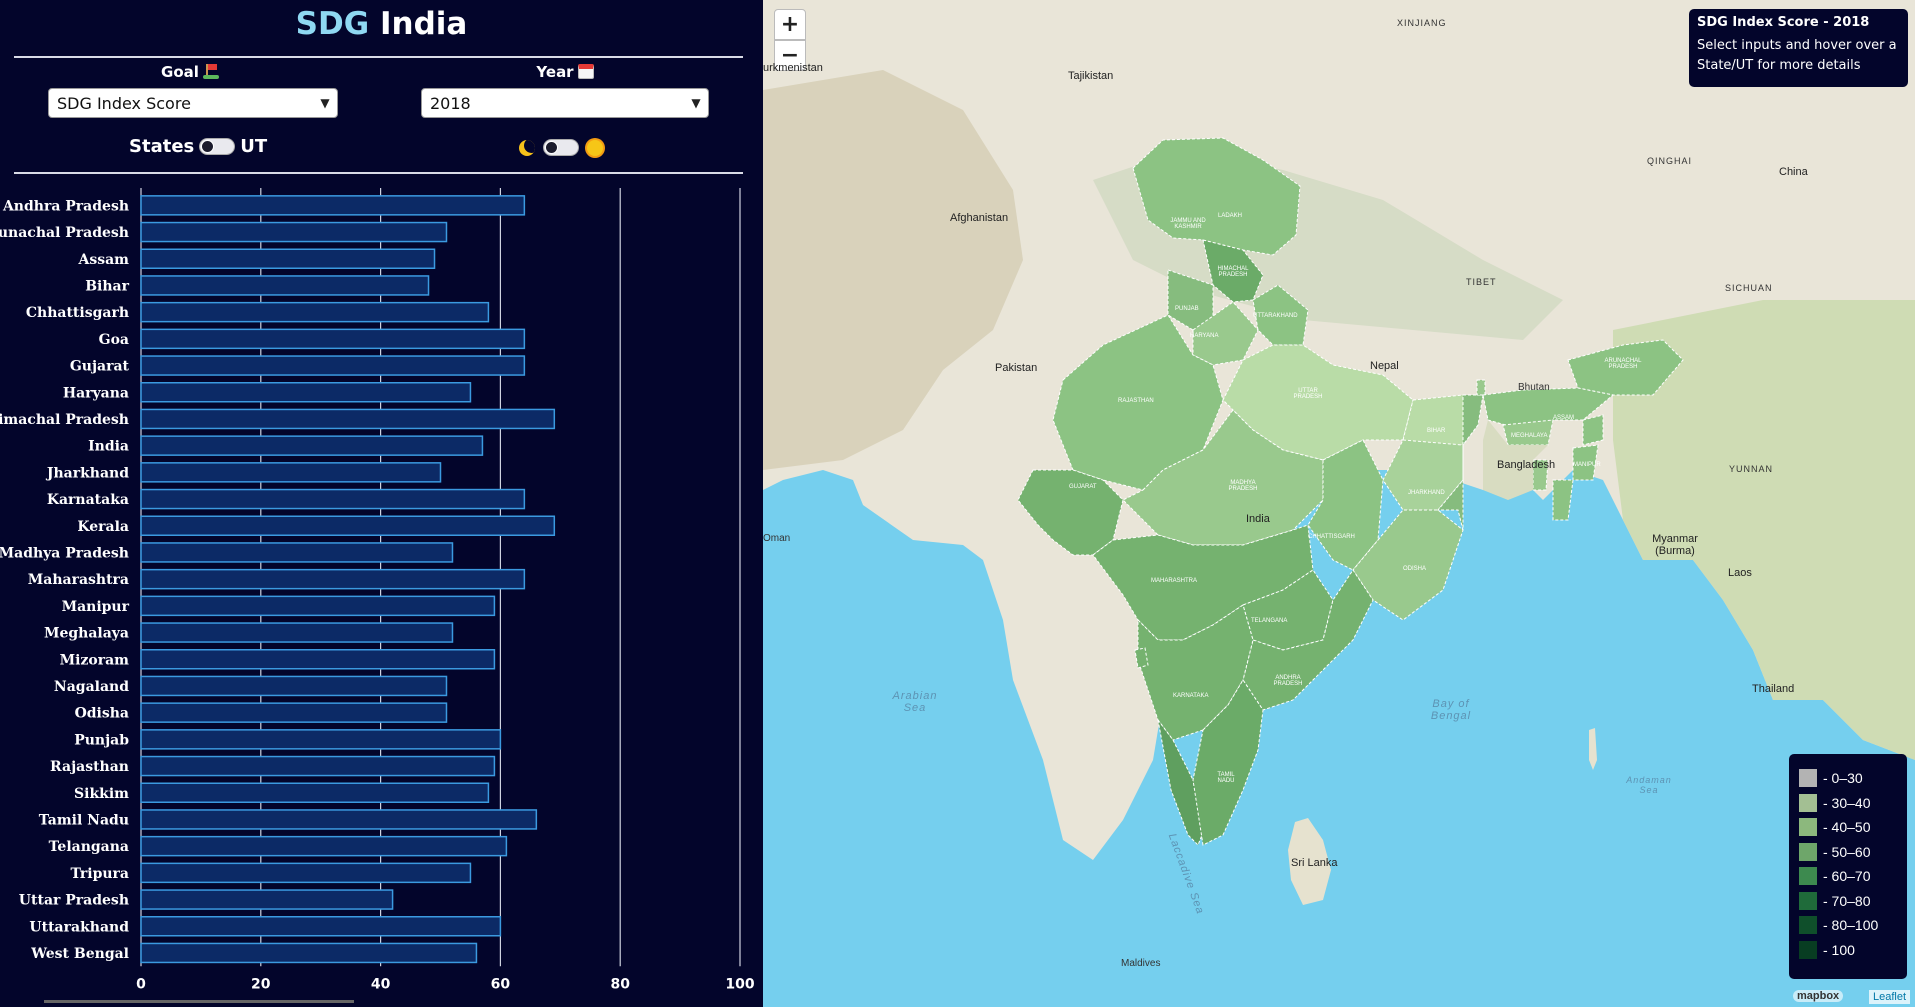 The height and width of the screenshot is (1007, 1915). I want to click on legend-item: - 70–80, so click(1853, 901).